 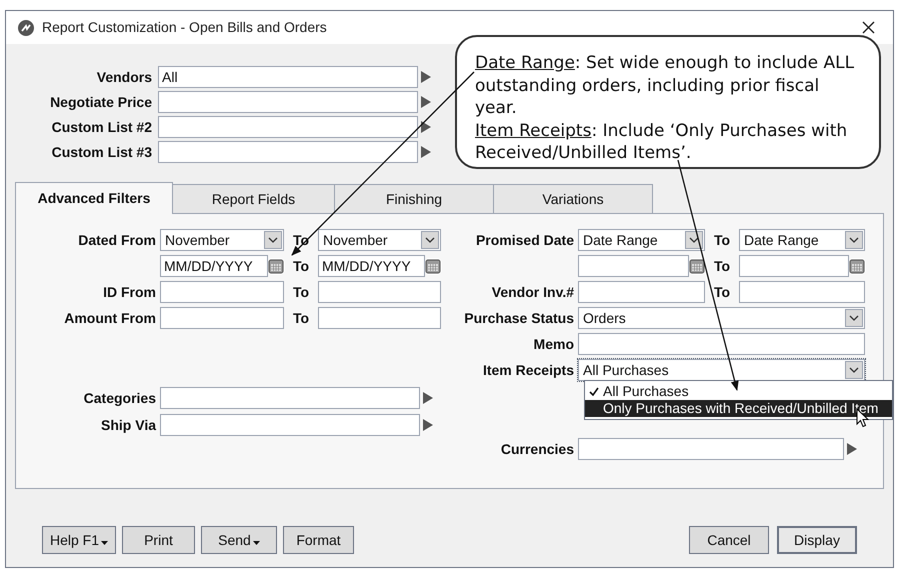 What do you see at coordinates (414, 199) in the screenshot?
I see `tab: Finishing` at bounding box center [414, 199].